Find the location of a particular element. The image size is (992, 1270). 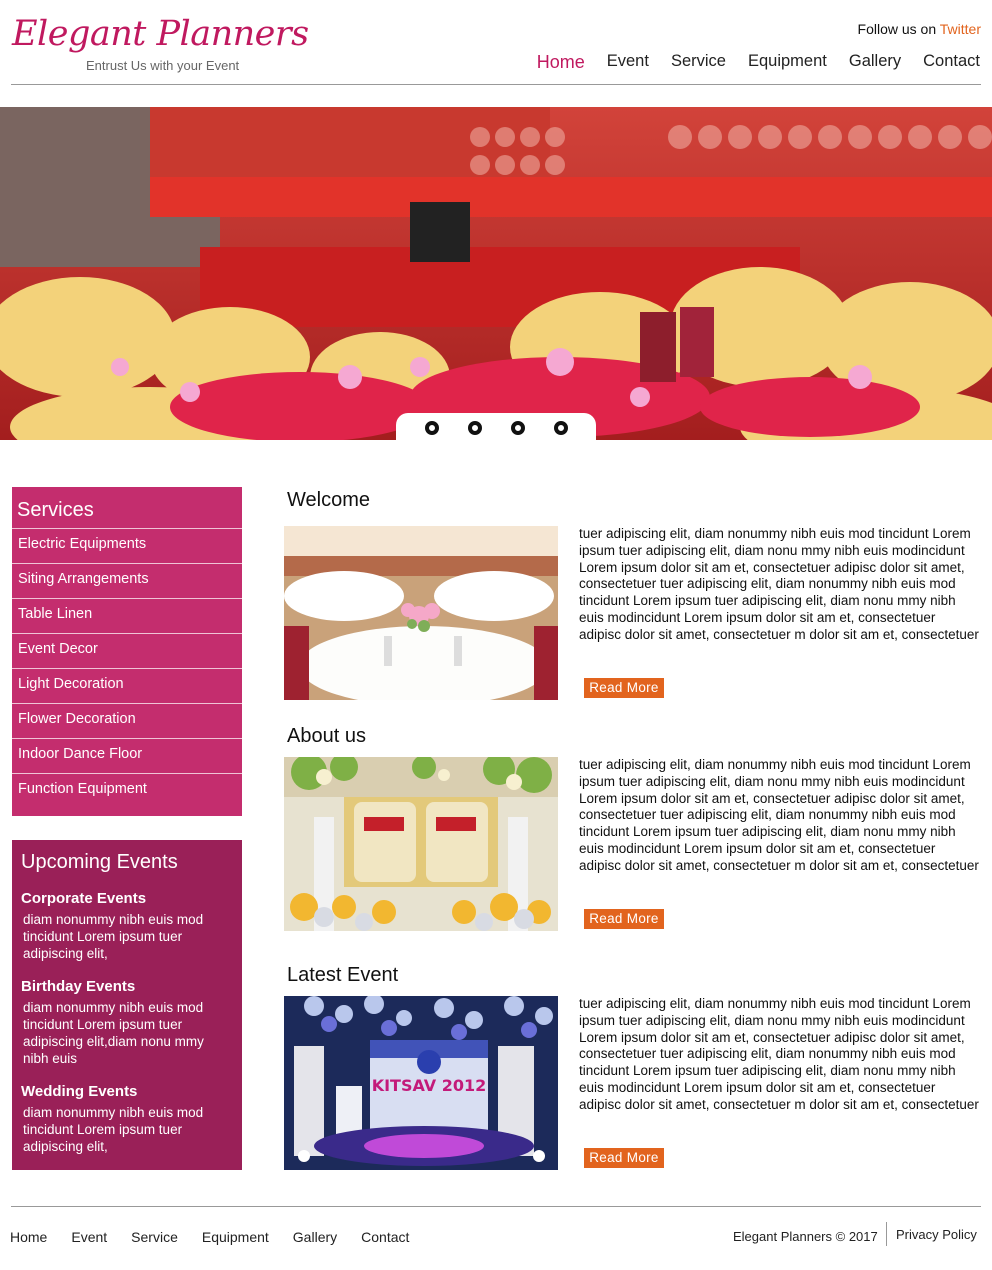

upcoming-events-title: Upcoming Events is located at coordinates (99, 862).